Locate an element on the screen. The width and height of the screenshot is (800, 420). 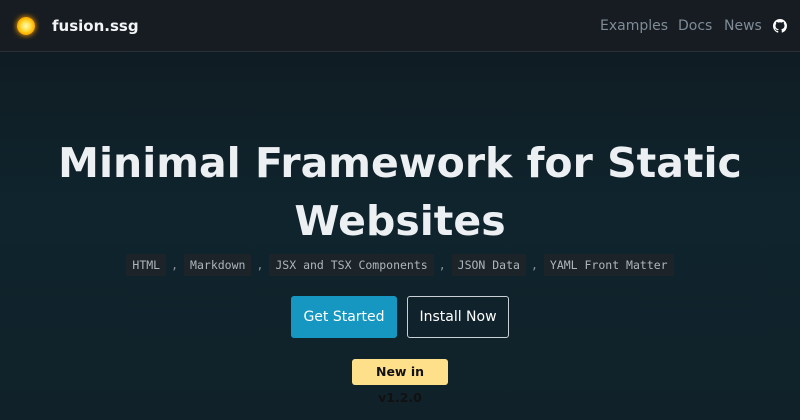
tag-yaml-front-matter: YAML Front Matter is located at coordinates (608, 265).